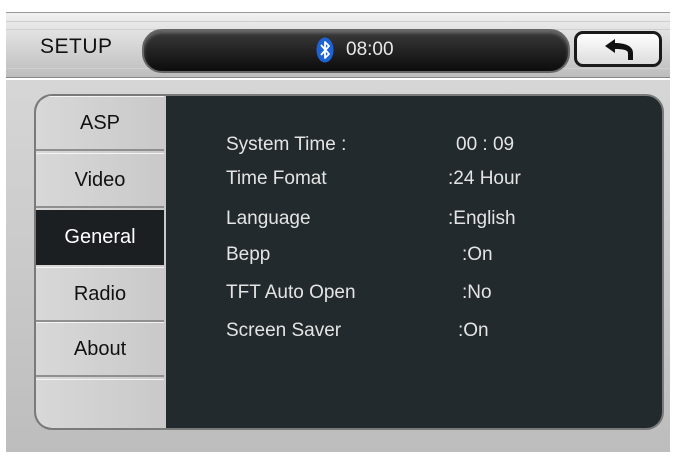 This screenshot has width=674, height=455. What do you see at coordinates (477, 292) in the screenshot?
I see `setting-value: :No` at bounding box center [477, 292].